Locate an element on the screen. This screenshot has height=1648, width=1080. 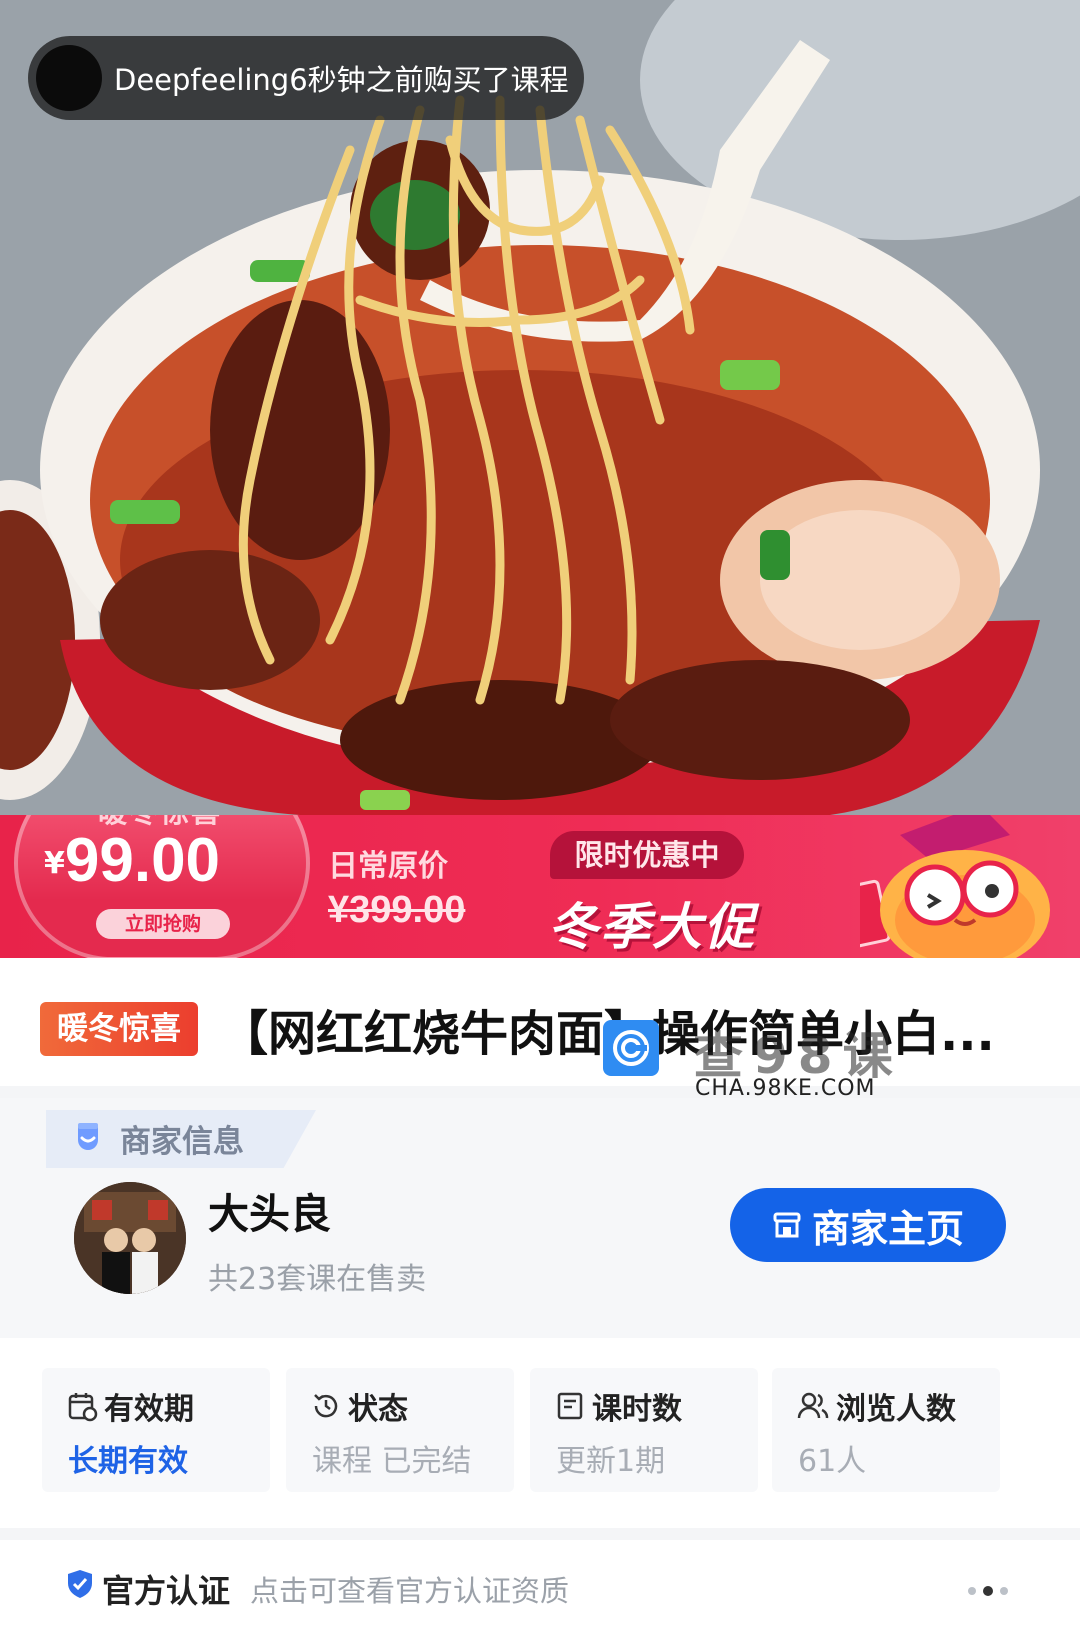
recent-purchase-toast: Deepfeeling6秒钟之前购买了课程 is located at coordinates (306, 78).